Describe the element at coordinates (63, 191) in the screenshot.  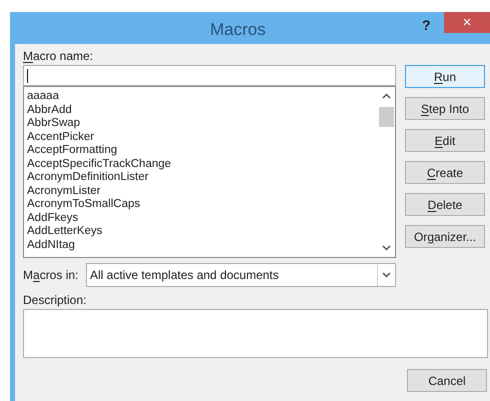
I see `macro-list-item: AcronymLister` at that location.